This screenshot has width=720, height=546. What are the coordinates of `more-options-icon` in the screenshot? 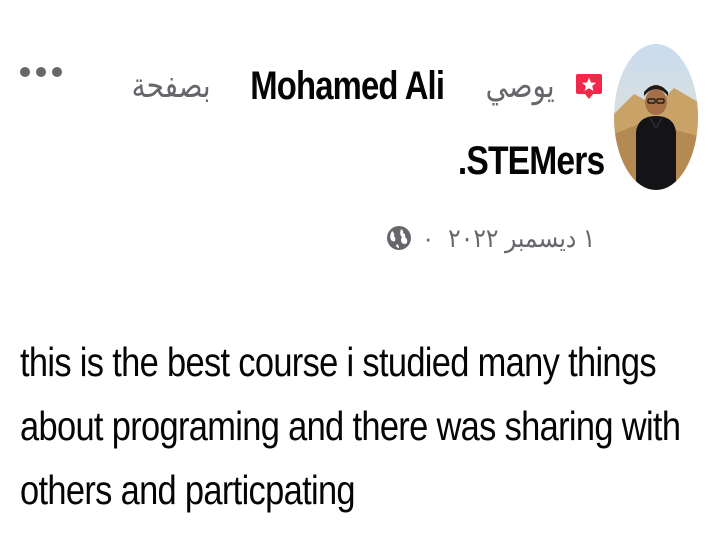 It's located at (25, 72).